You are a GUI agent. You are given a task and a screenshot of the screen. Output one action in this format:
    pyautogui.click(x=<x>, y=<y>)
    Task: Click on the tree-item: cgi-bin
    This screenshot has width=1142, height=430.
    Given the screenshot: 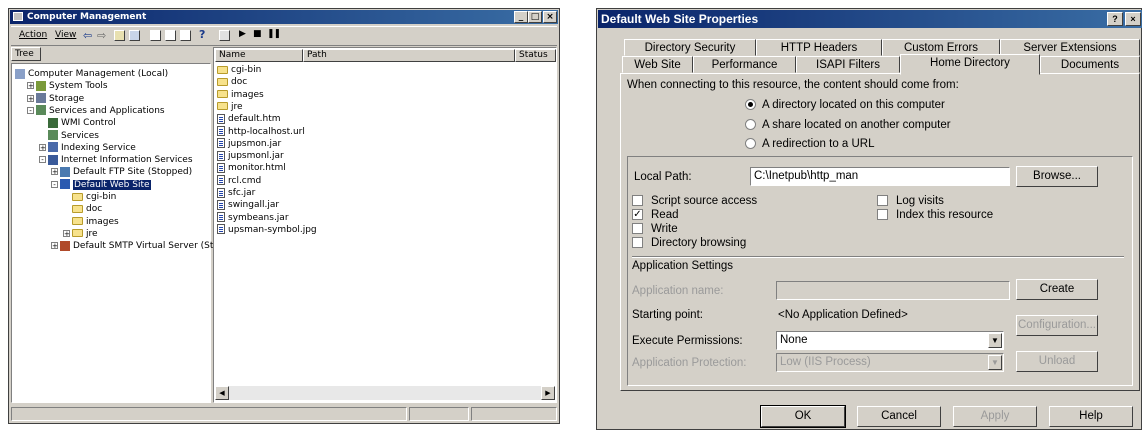 What is the action you would take?
    pyautogui.click(x=89, y=197)
    